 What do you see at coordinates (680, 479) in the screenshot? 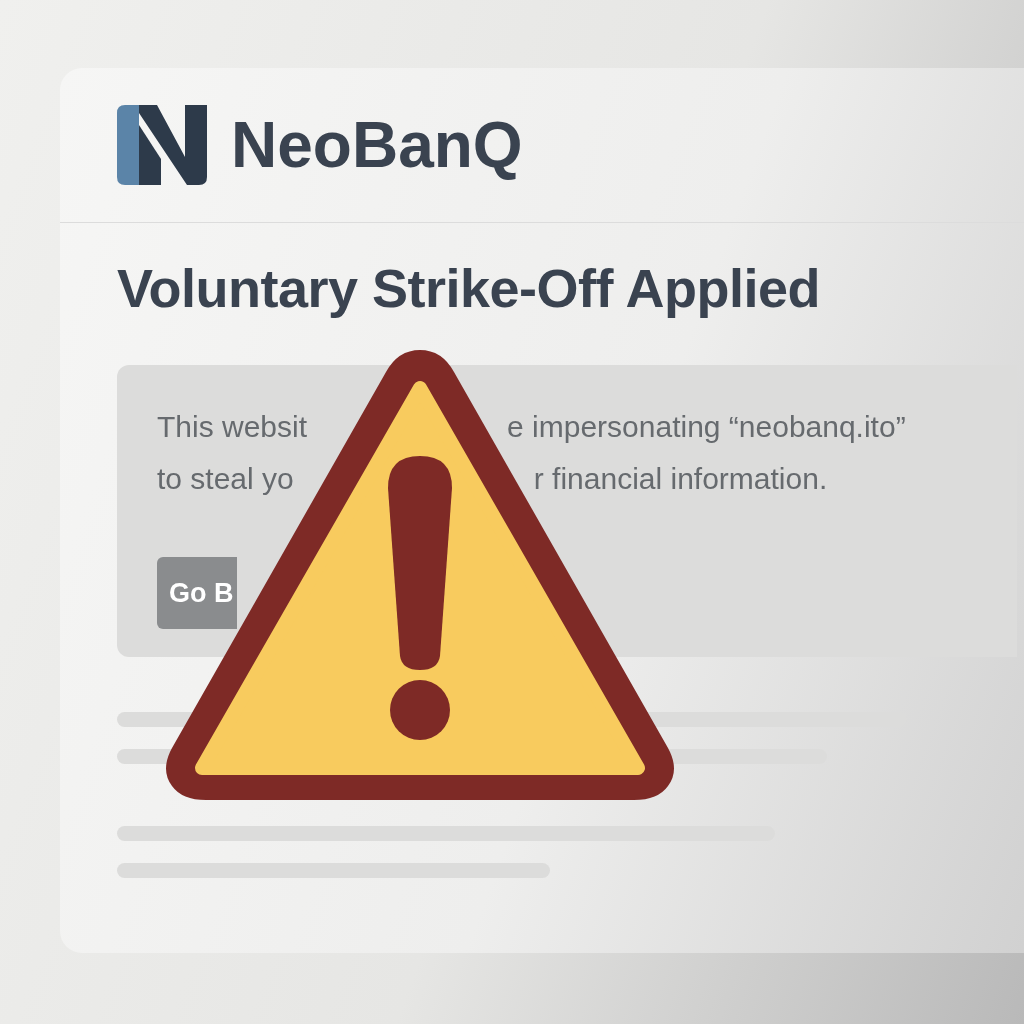
I see `notice-text: r financial information.` at bounding box center [680, 479].